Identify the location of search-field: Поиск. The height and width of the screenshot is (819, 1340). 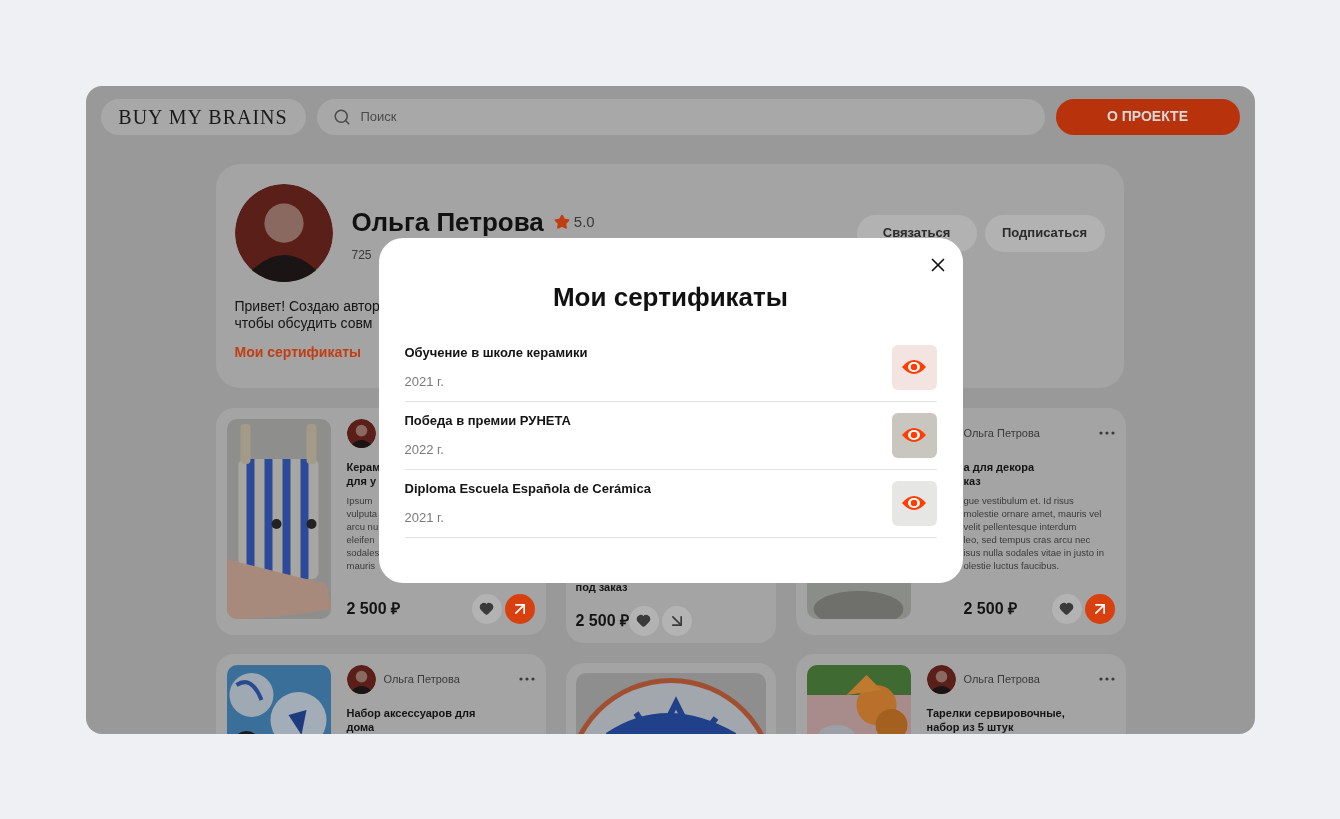
(680, 116).